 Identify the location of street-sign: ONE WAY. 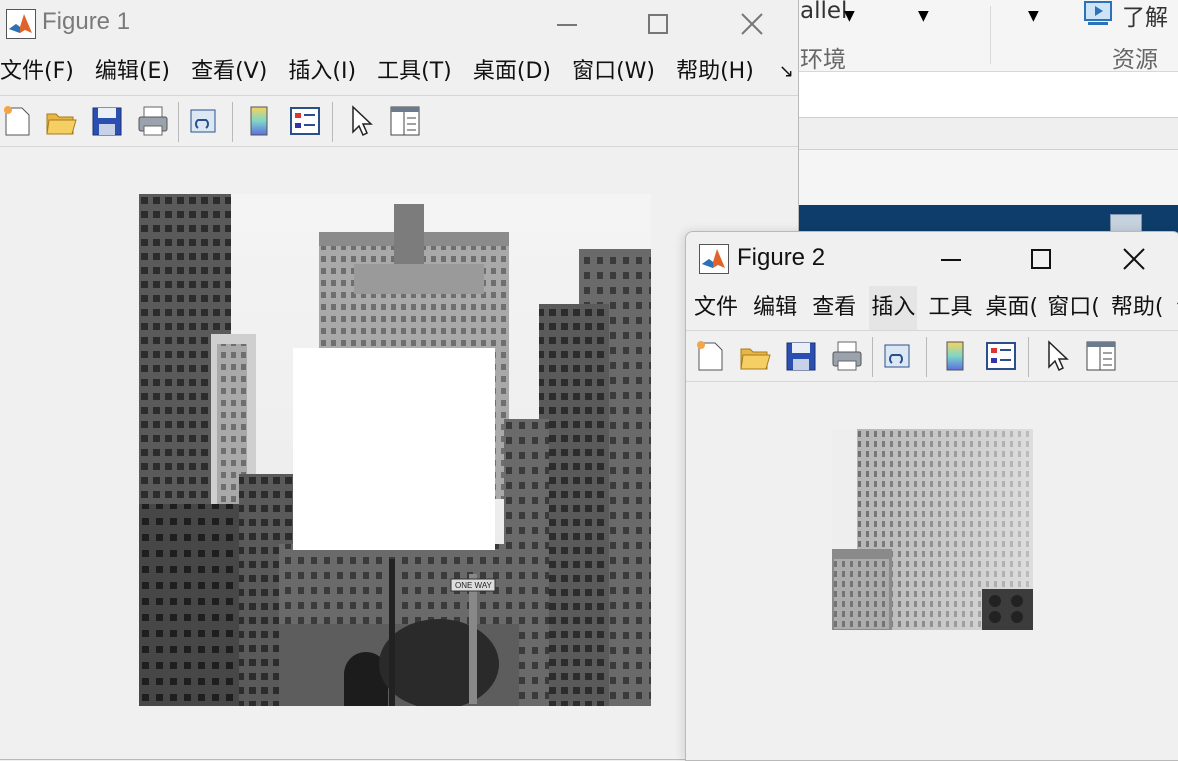
(474, 585).